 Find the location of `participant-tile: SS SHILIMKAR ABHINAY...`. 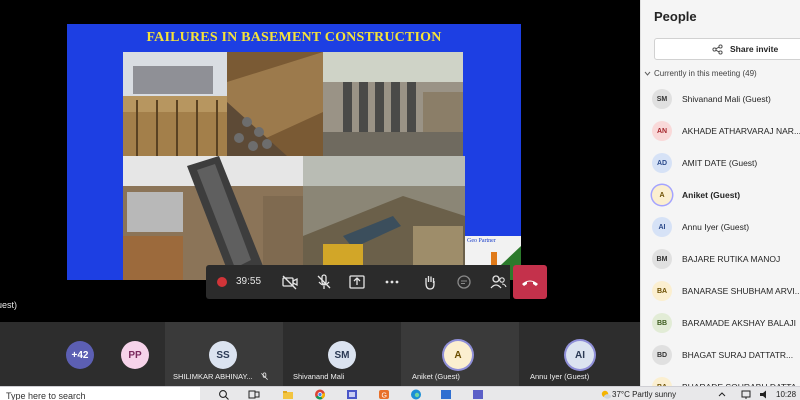

participant-tile: SS SHILIMKAR ABHINAY... is located at coordinates (224, 354).